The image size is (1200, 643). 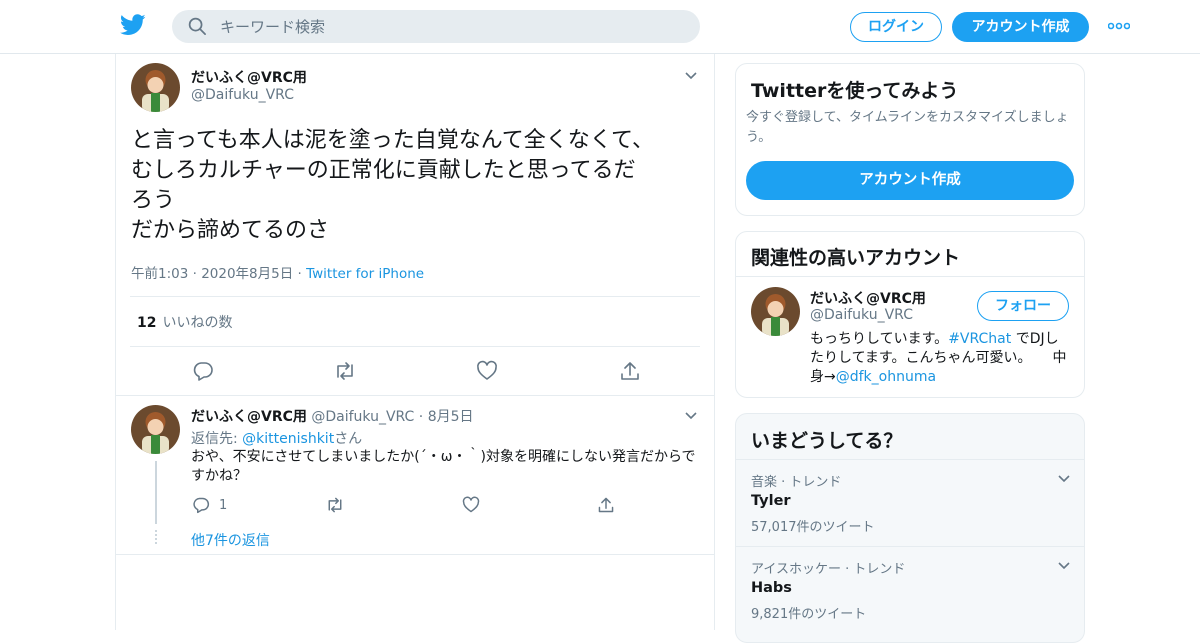 What do you see at coordinates (861, 315) in the screenshot?
I see `account-handle: @Daifuku_VRC` at bounding box center [861, 315].